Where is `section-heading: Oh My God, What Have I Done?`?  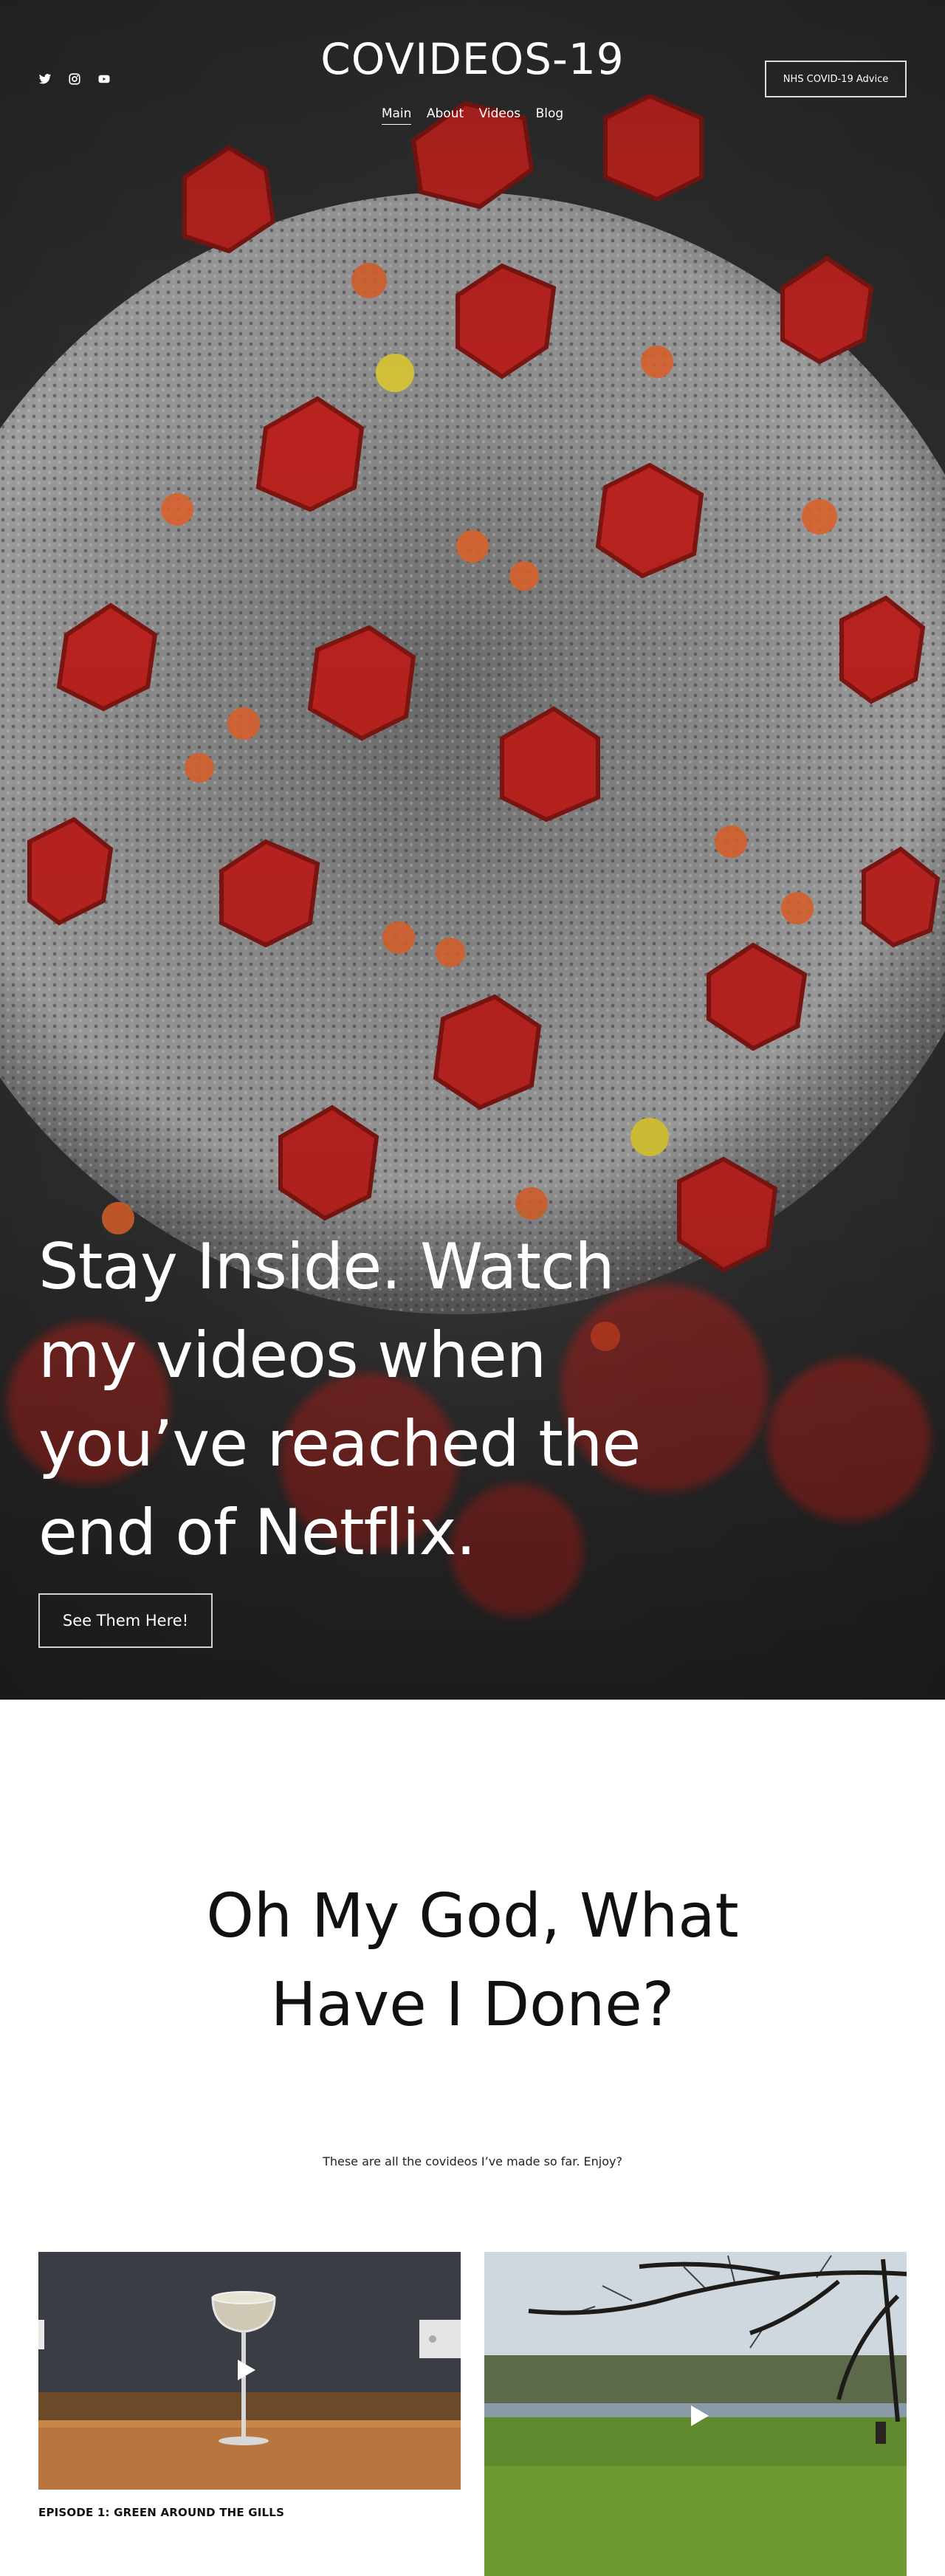 section-heading: Oh My God, What Have I Done? is located at coordinates (472, 1960).